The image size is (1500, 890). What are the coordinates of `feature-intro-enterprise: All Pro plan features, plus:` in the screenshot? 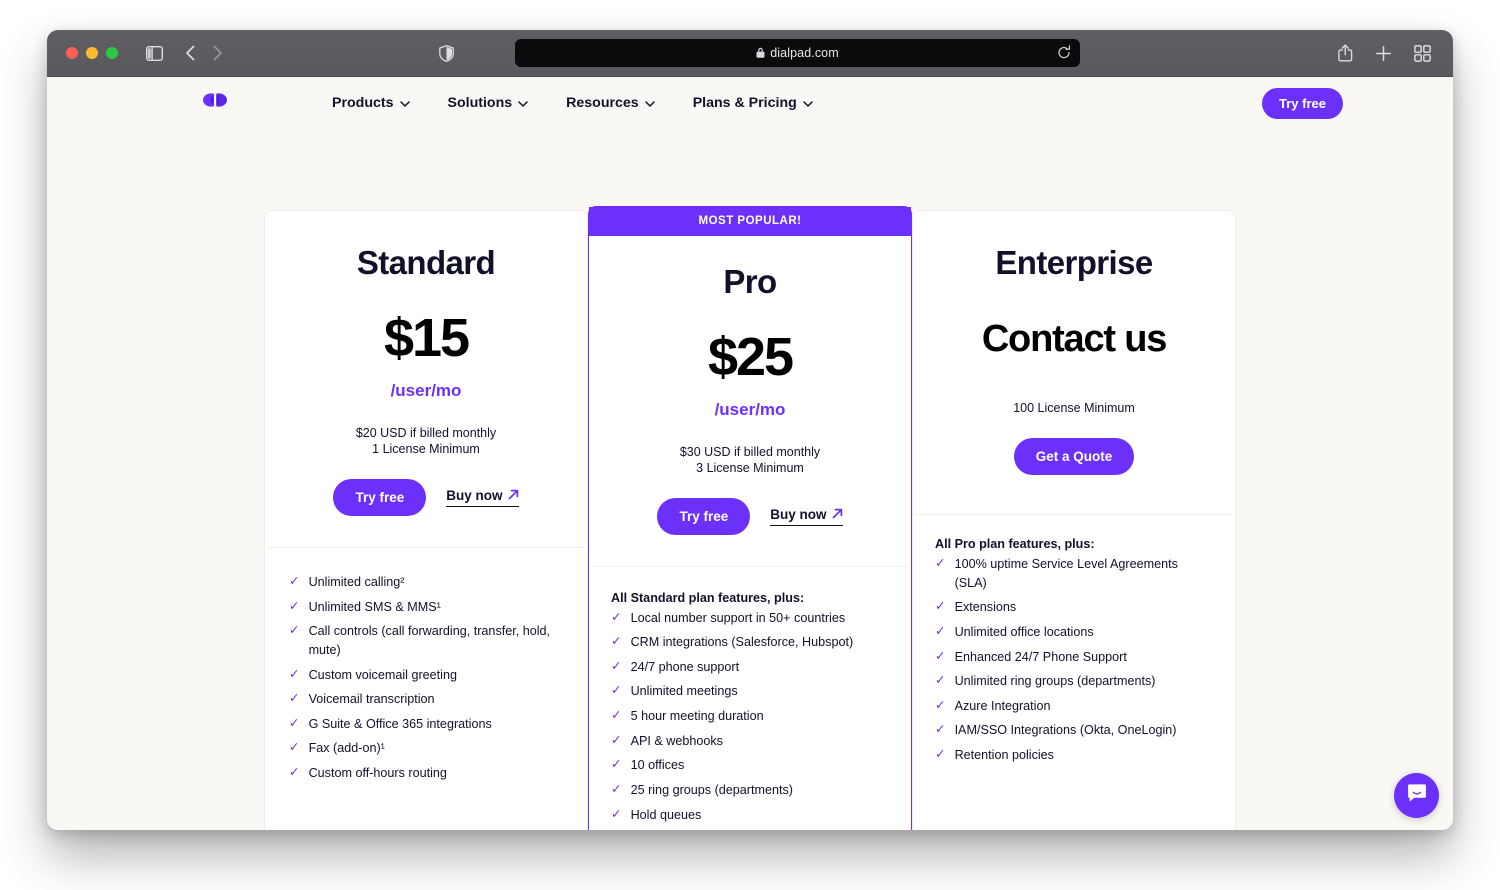 It's located at (1015, 544).